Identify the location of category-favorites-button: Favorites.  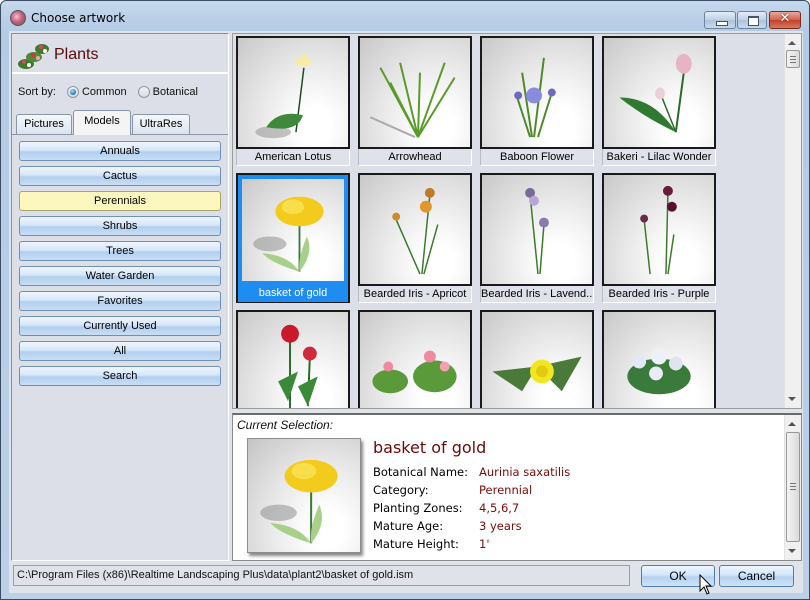
(120, 301).